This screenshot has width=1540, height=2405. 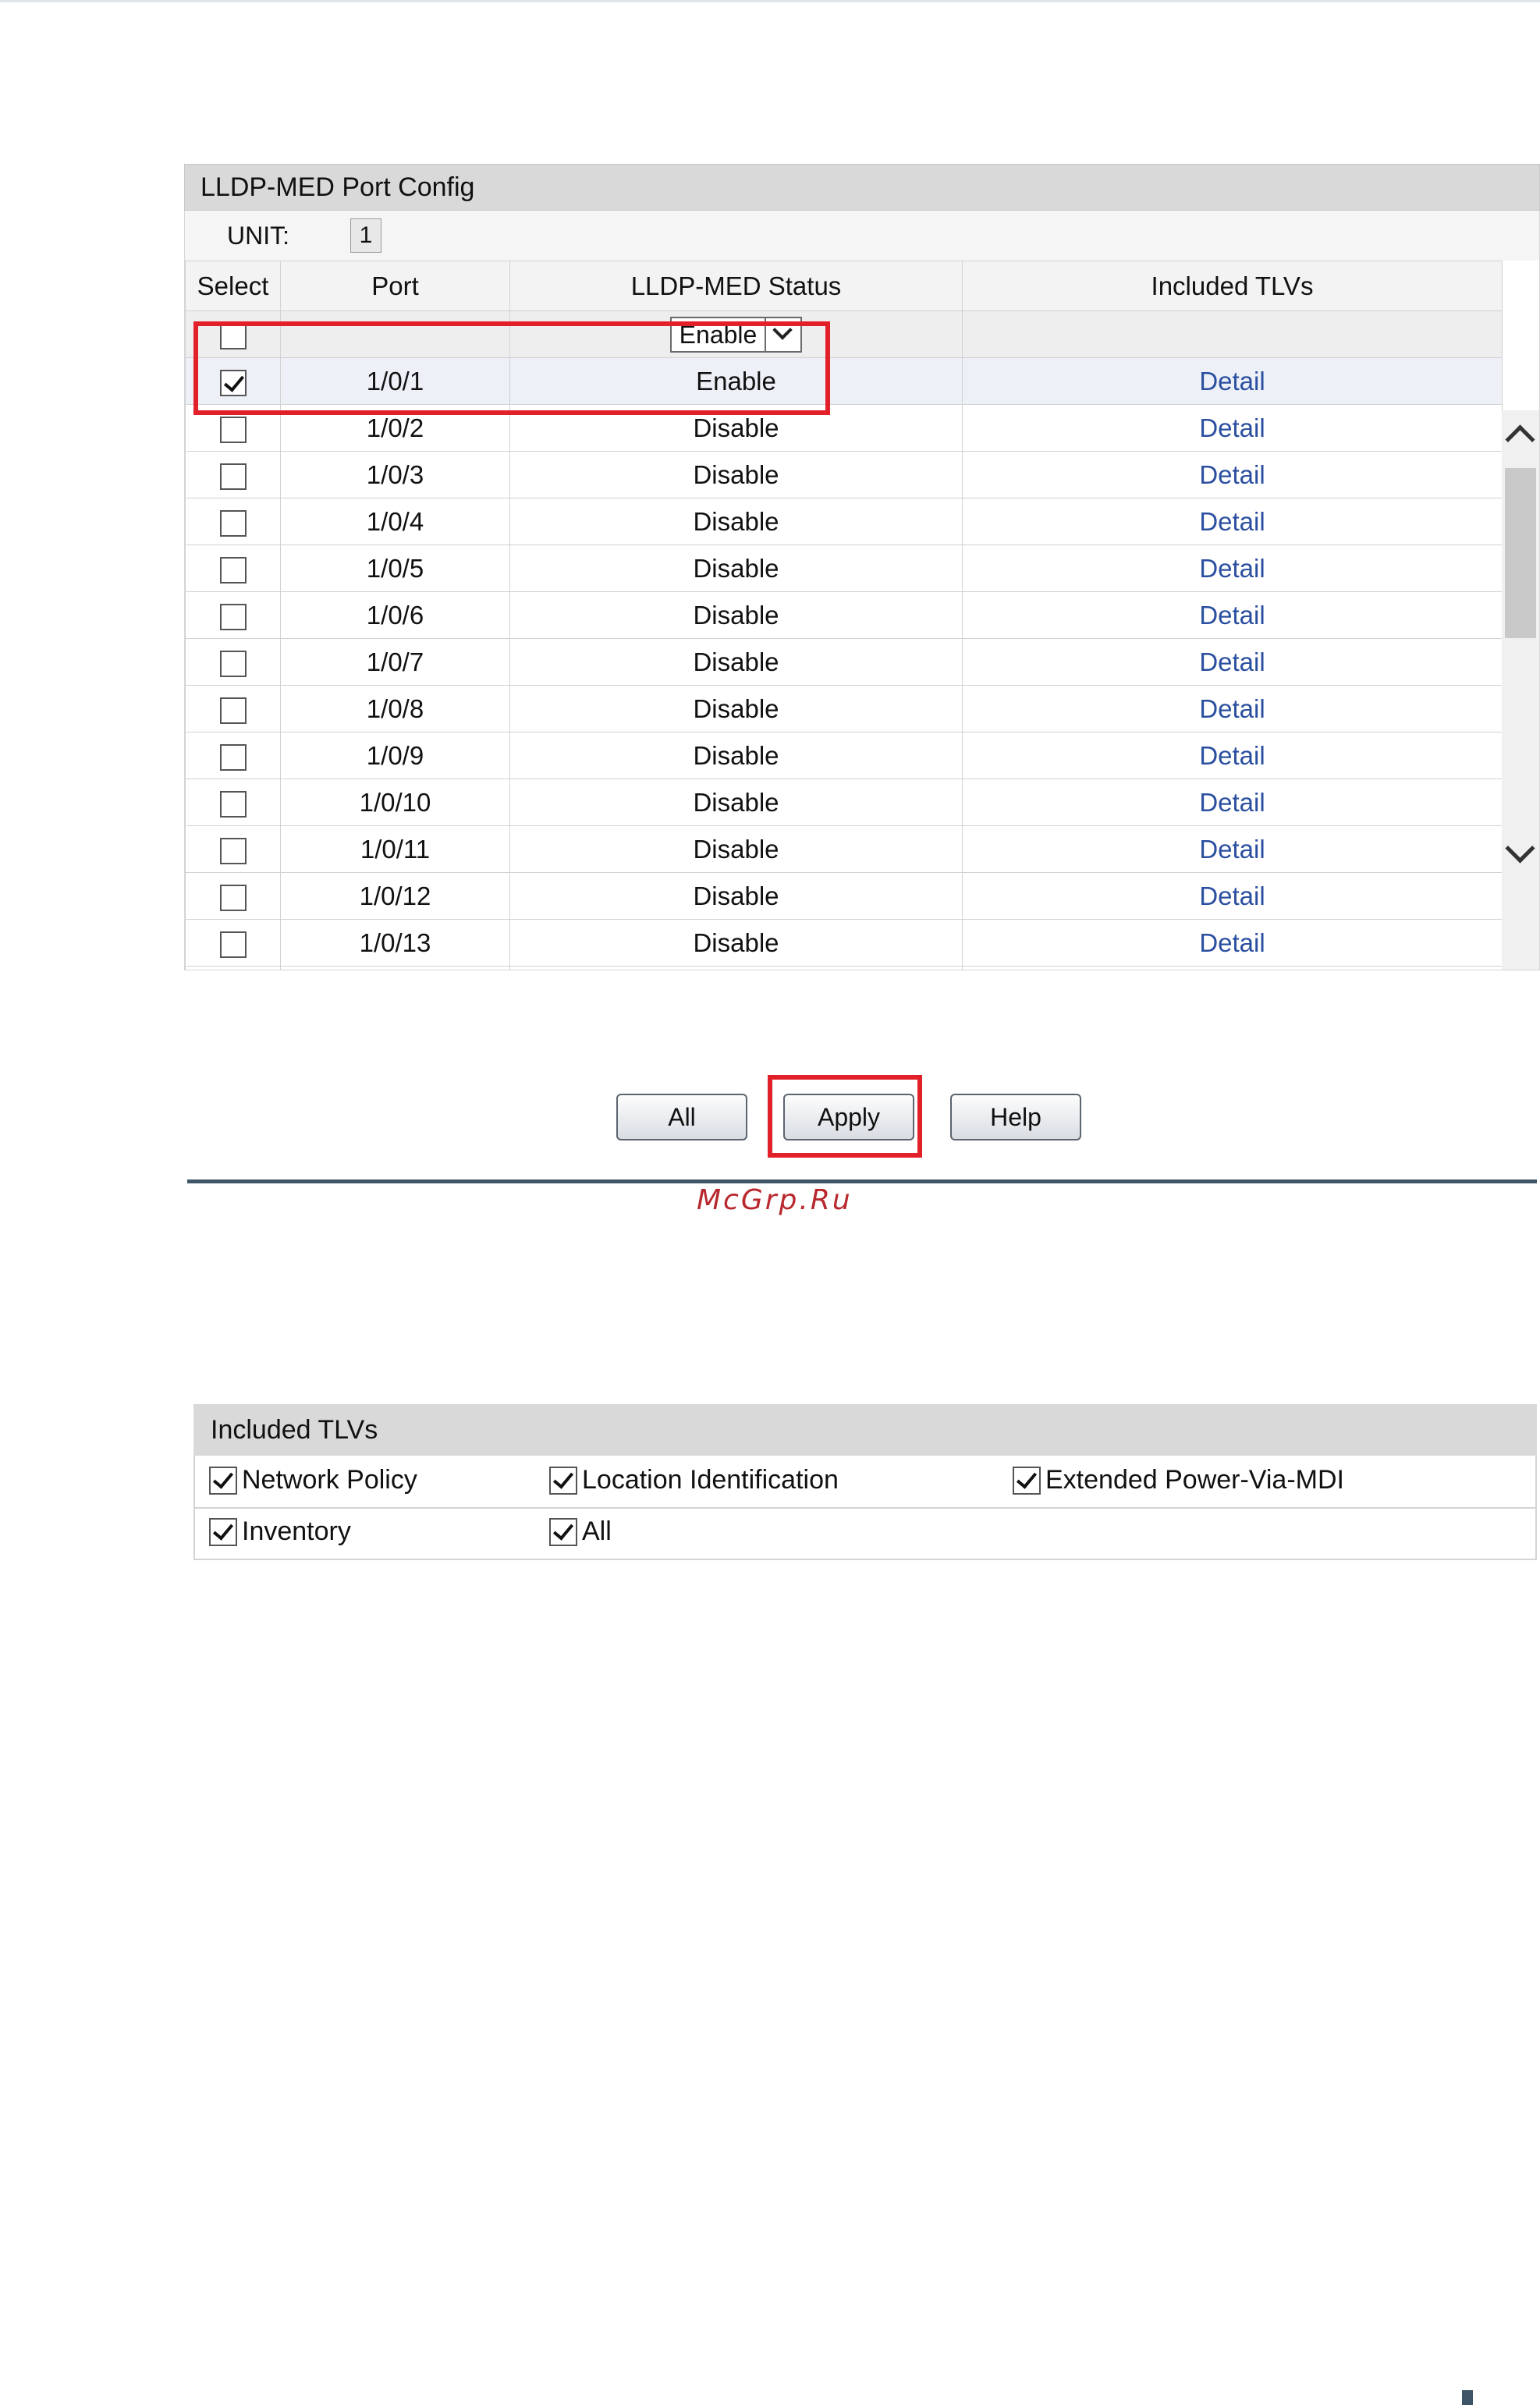 What do you see at coordinates (395, 474) in the screenshot?
I see `port-cell: 1/0/3` at bounding box center [395, 474].